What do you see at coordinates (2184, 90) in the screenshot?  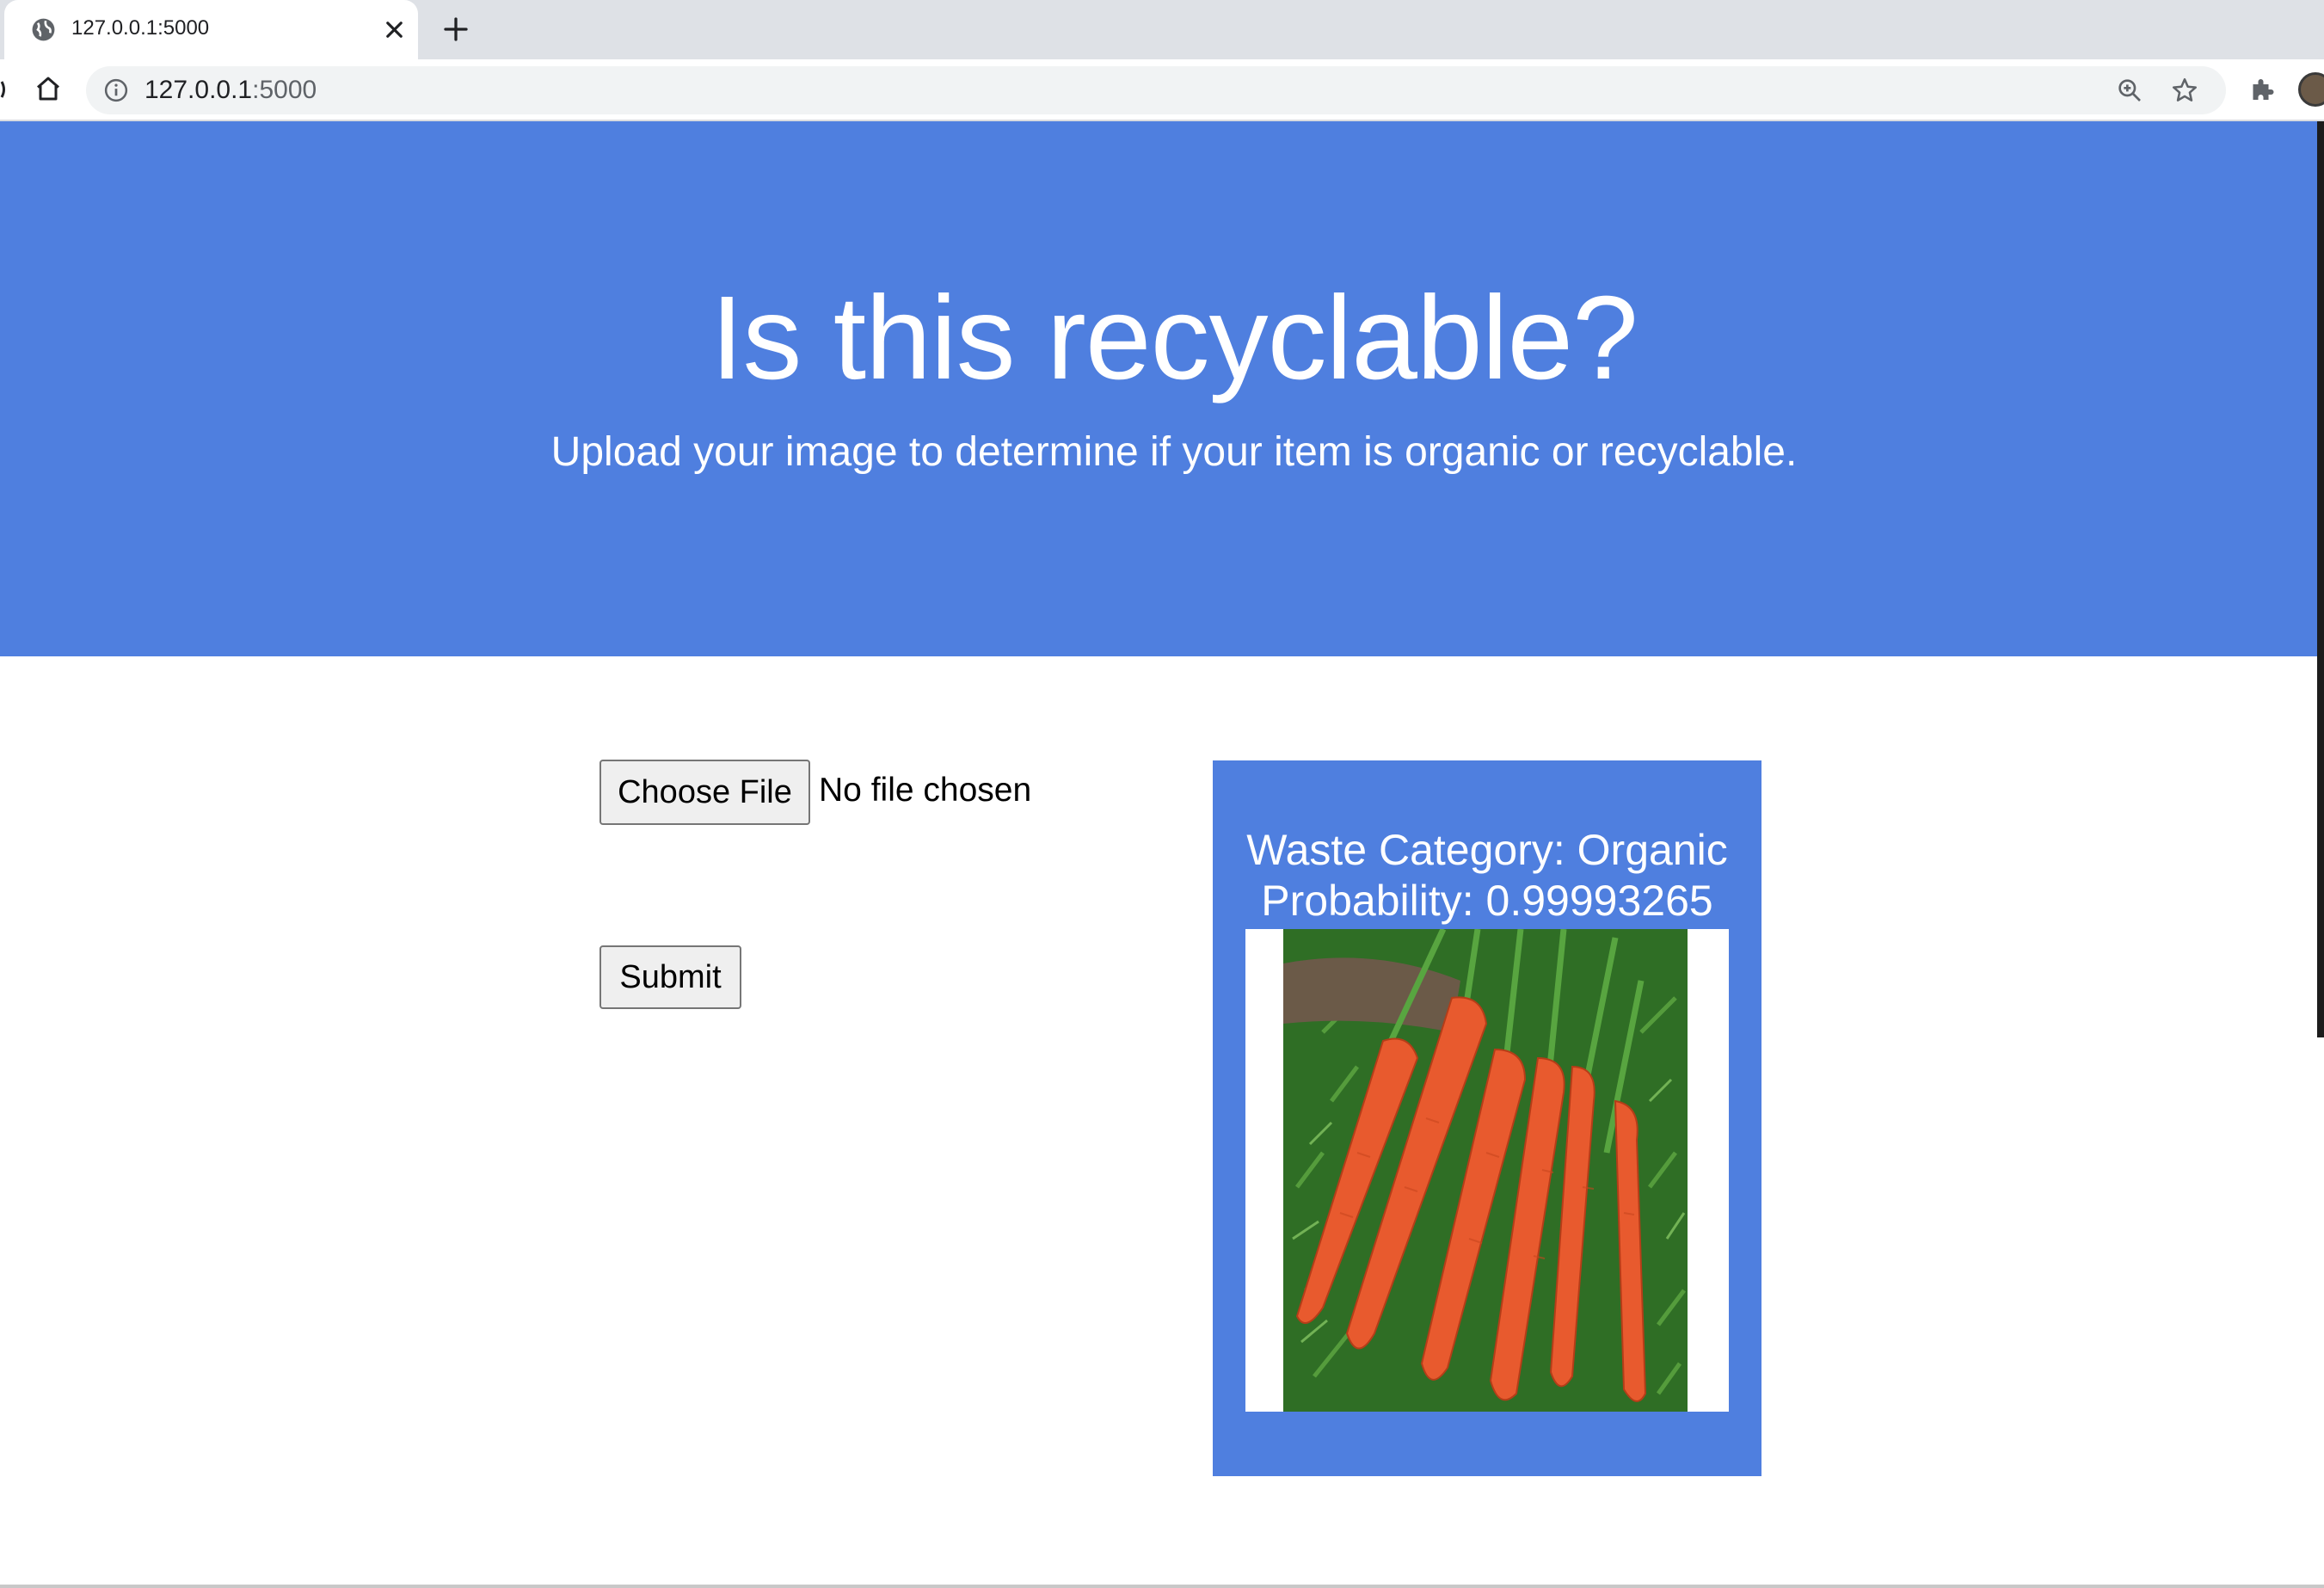 I see `star-icon` at bounding box center [2184, 90].